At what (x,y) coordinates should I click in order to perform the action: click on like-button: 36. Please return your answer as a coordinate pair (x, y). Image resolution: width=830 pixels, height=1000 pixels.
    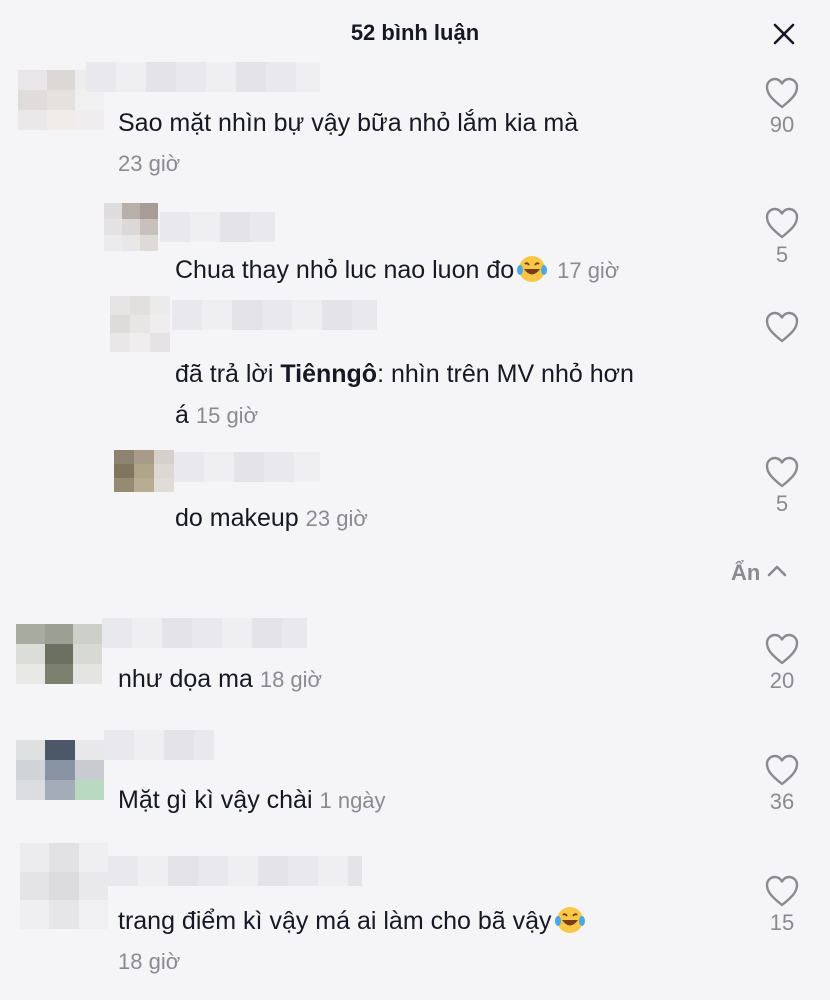
    Looking at the image, I should click on (782, 784).